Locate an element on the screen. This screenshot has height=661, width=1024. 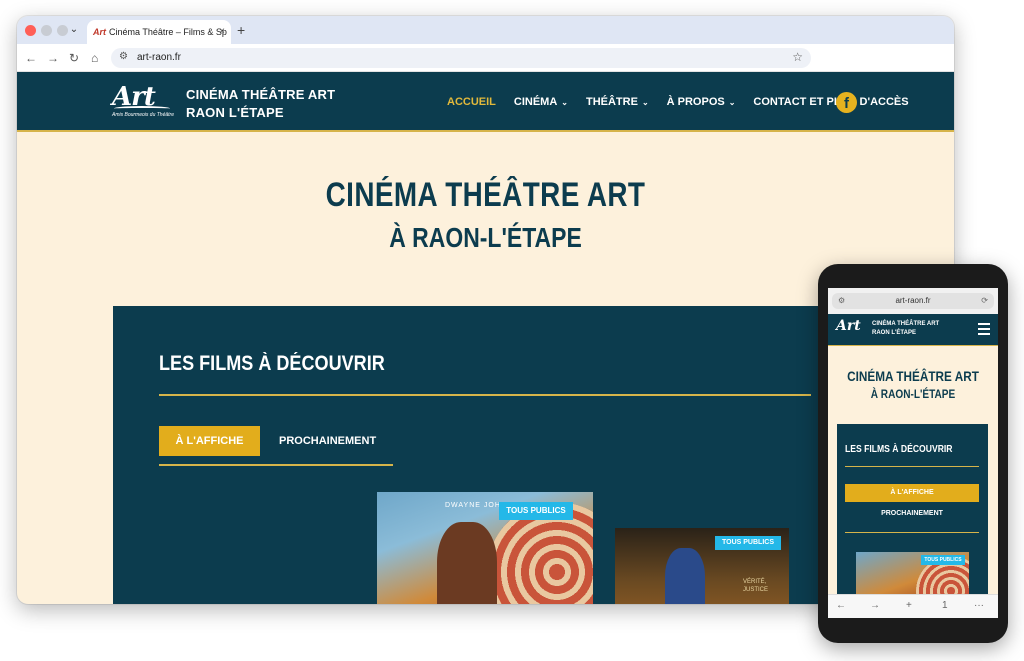
more-menu-icon: ··· is located at coordinates (979, 605).